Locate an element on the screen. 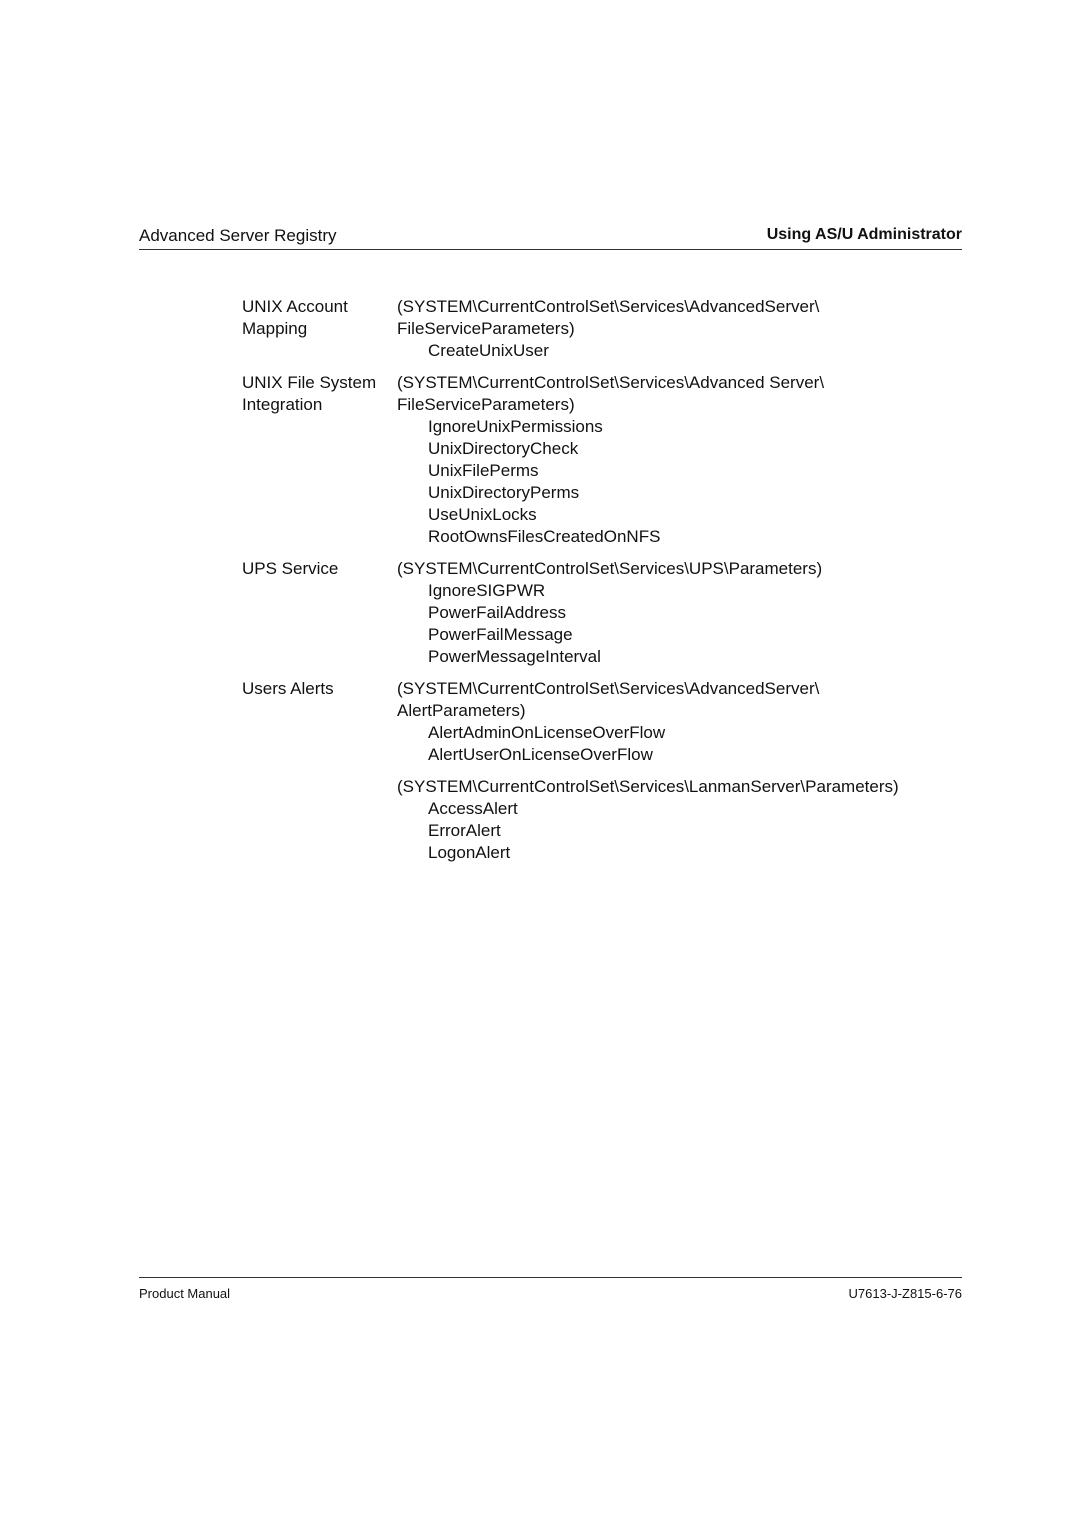  registry-value-name: AlertUserOnLicenseOverFlow is located at coordinates (540, 754).